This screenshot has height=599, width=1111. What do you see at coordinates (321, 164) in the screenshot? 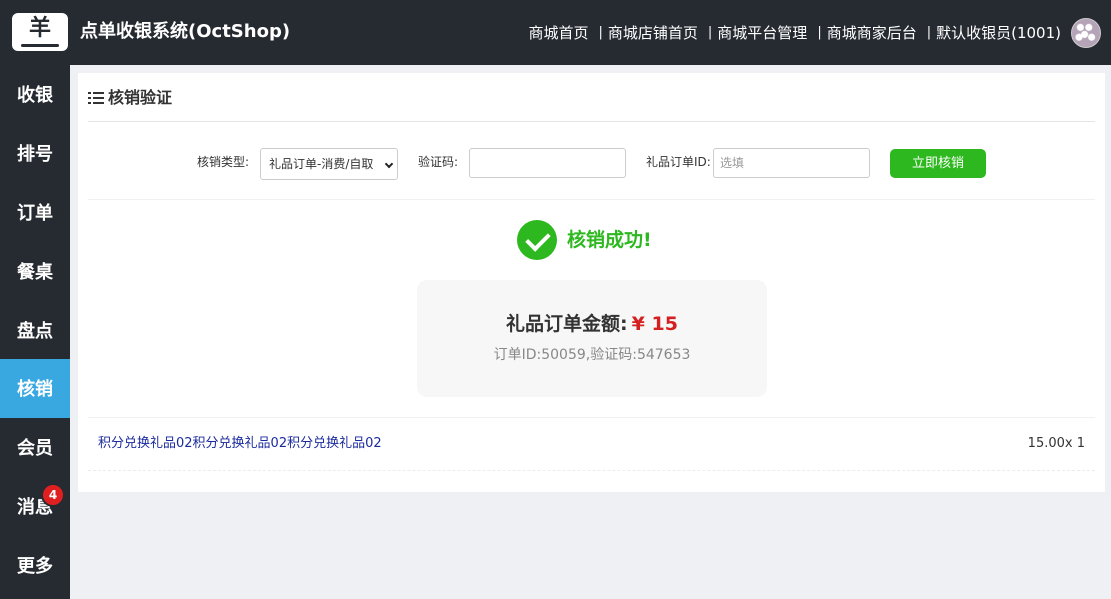
I see `verify-type-value: 礼品订单-消费/自取` at bounding box center [321, 164].